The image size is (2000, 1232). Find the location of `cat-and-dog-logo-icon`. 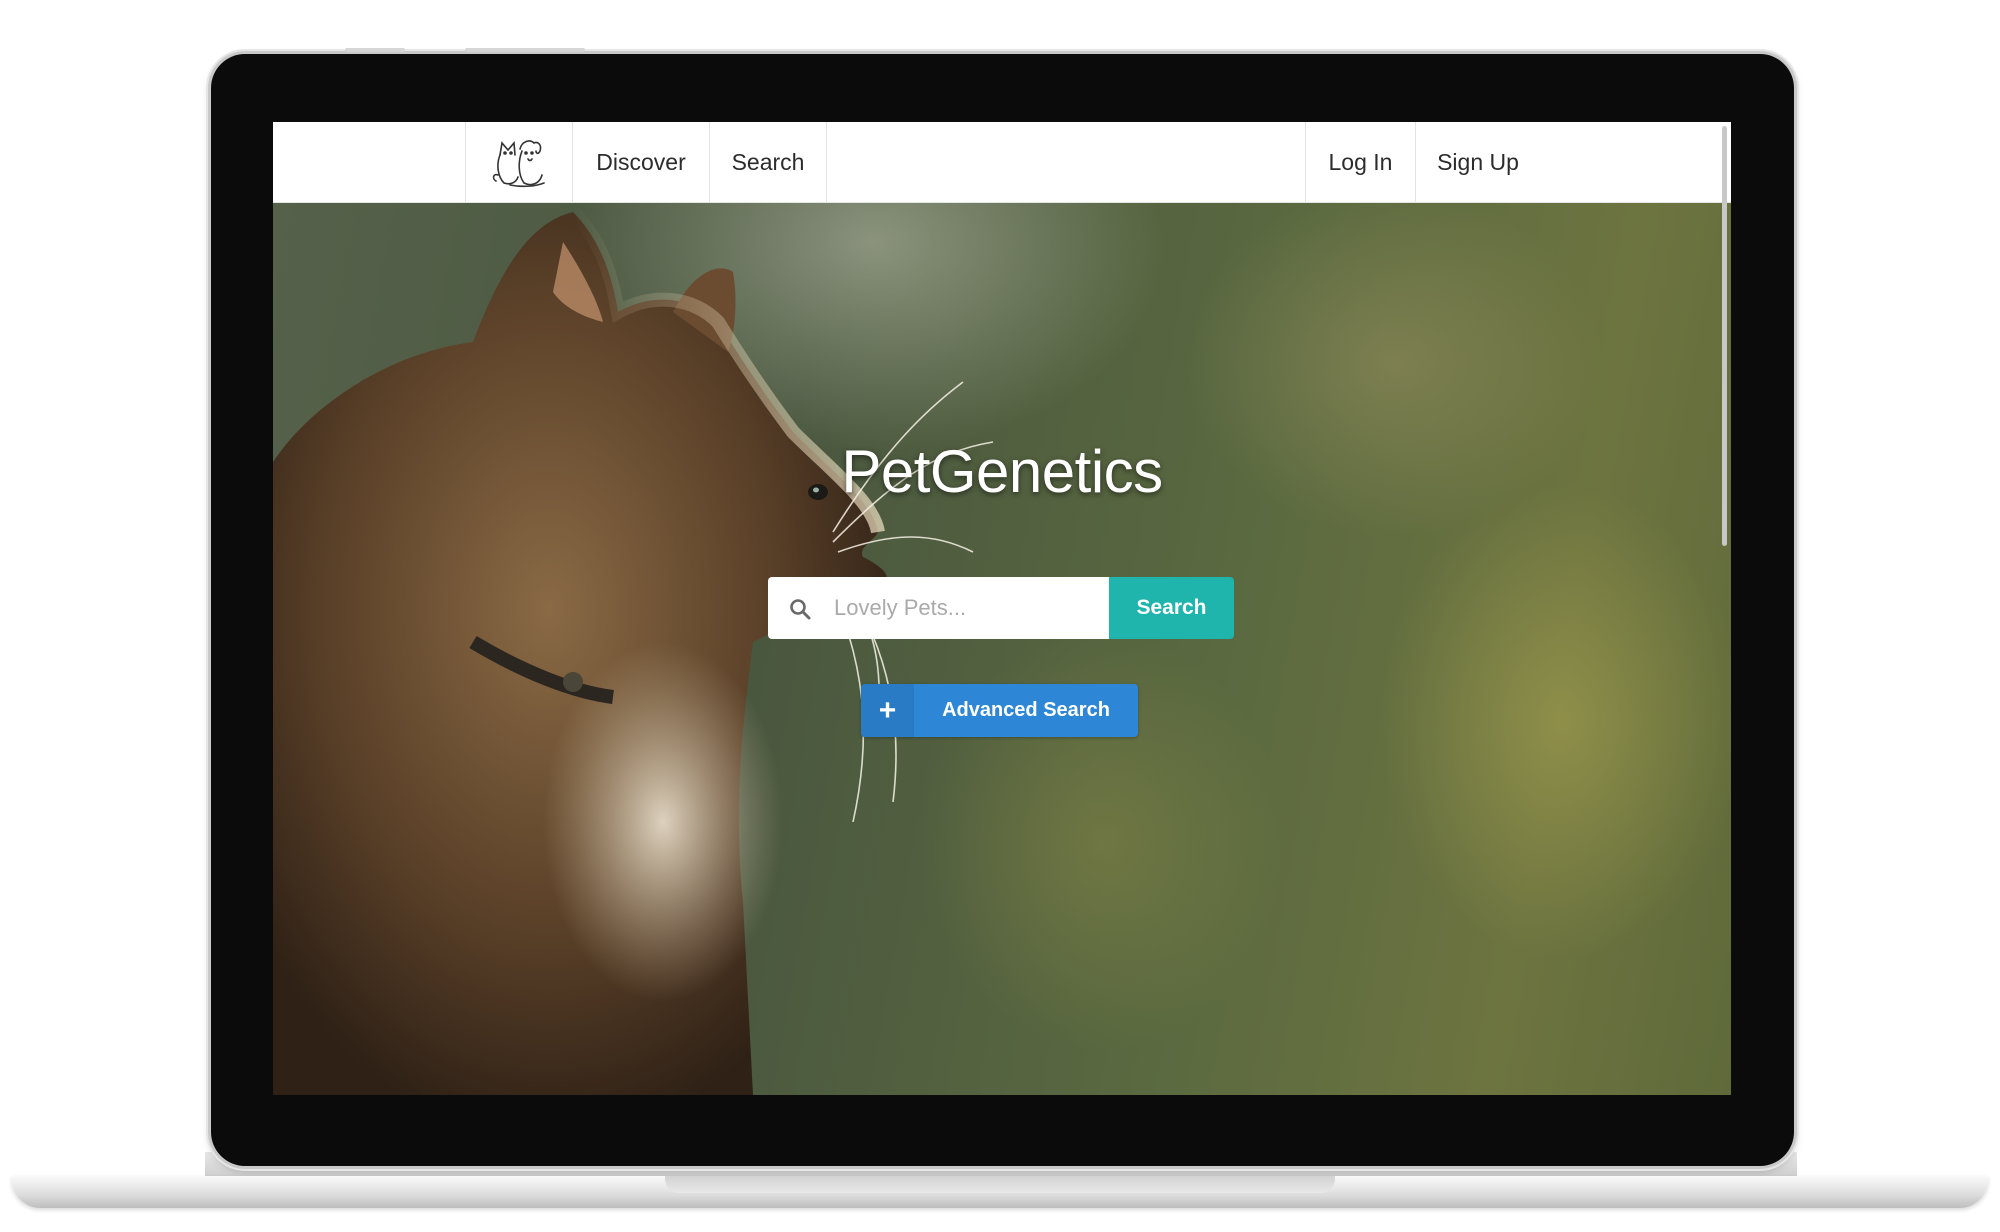

cat-and-dog-logo-icon is located at coordinates (518, 164).